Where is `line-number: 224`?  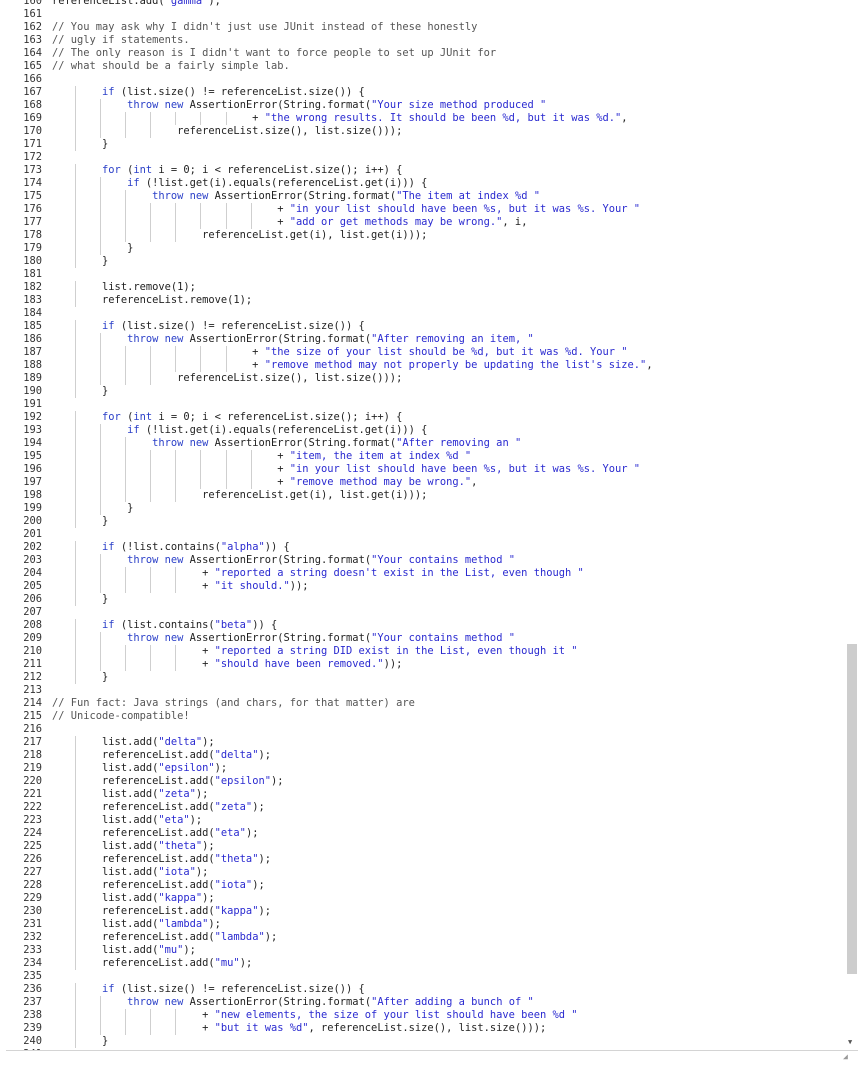
line-number: 224 is located at coordinates (32, 833).